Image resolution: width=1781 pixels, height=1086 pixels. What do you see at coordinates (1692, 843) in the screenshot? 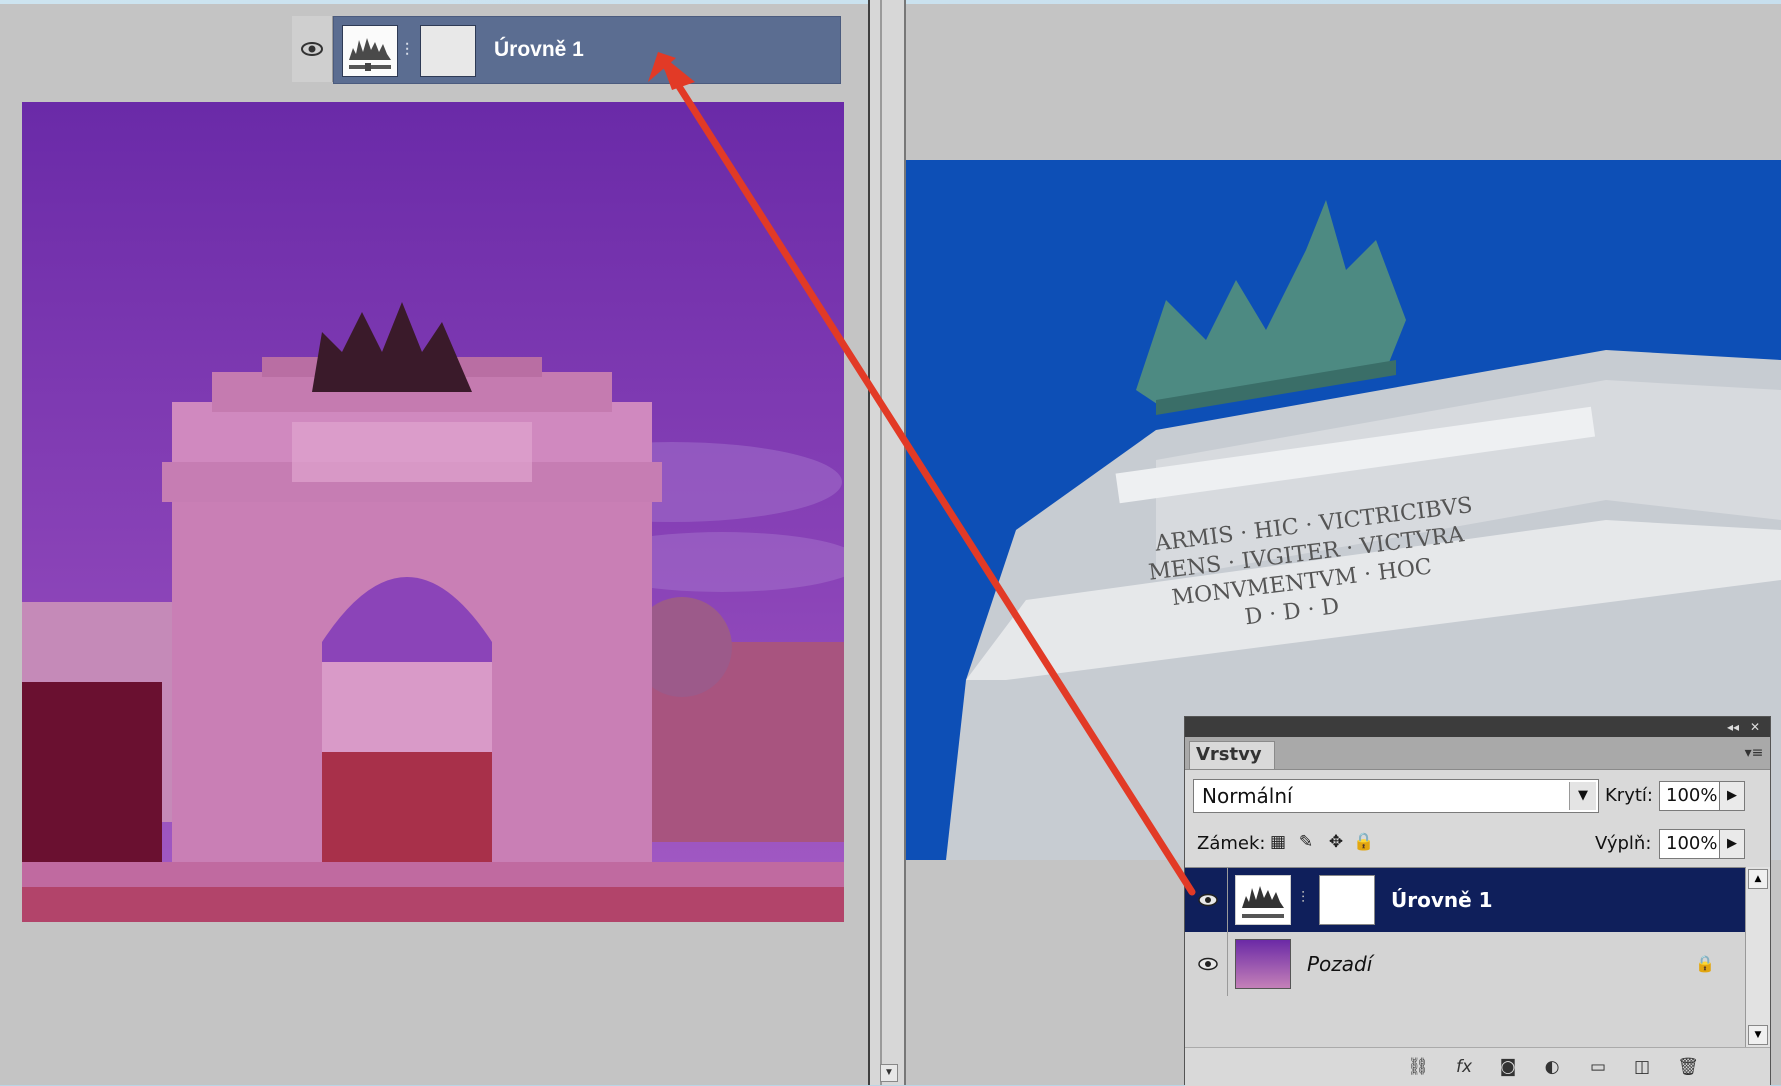
I see `fill-value: 100%` at bounding box center [1692, 843].